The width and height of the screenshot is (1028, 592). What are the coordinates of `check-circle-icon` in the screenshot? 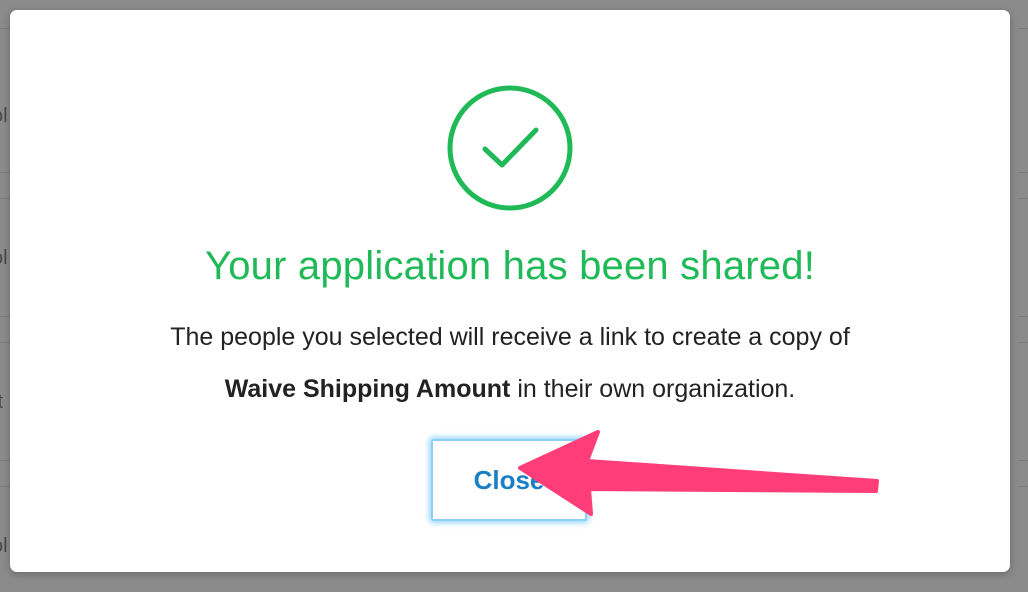 It's located at (510, 148).